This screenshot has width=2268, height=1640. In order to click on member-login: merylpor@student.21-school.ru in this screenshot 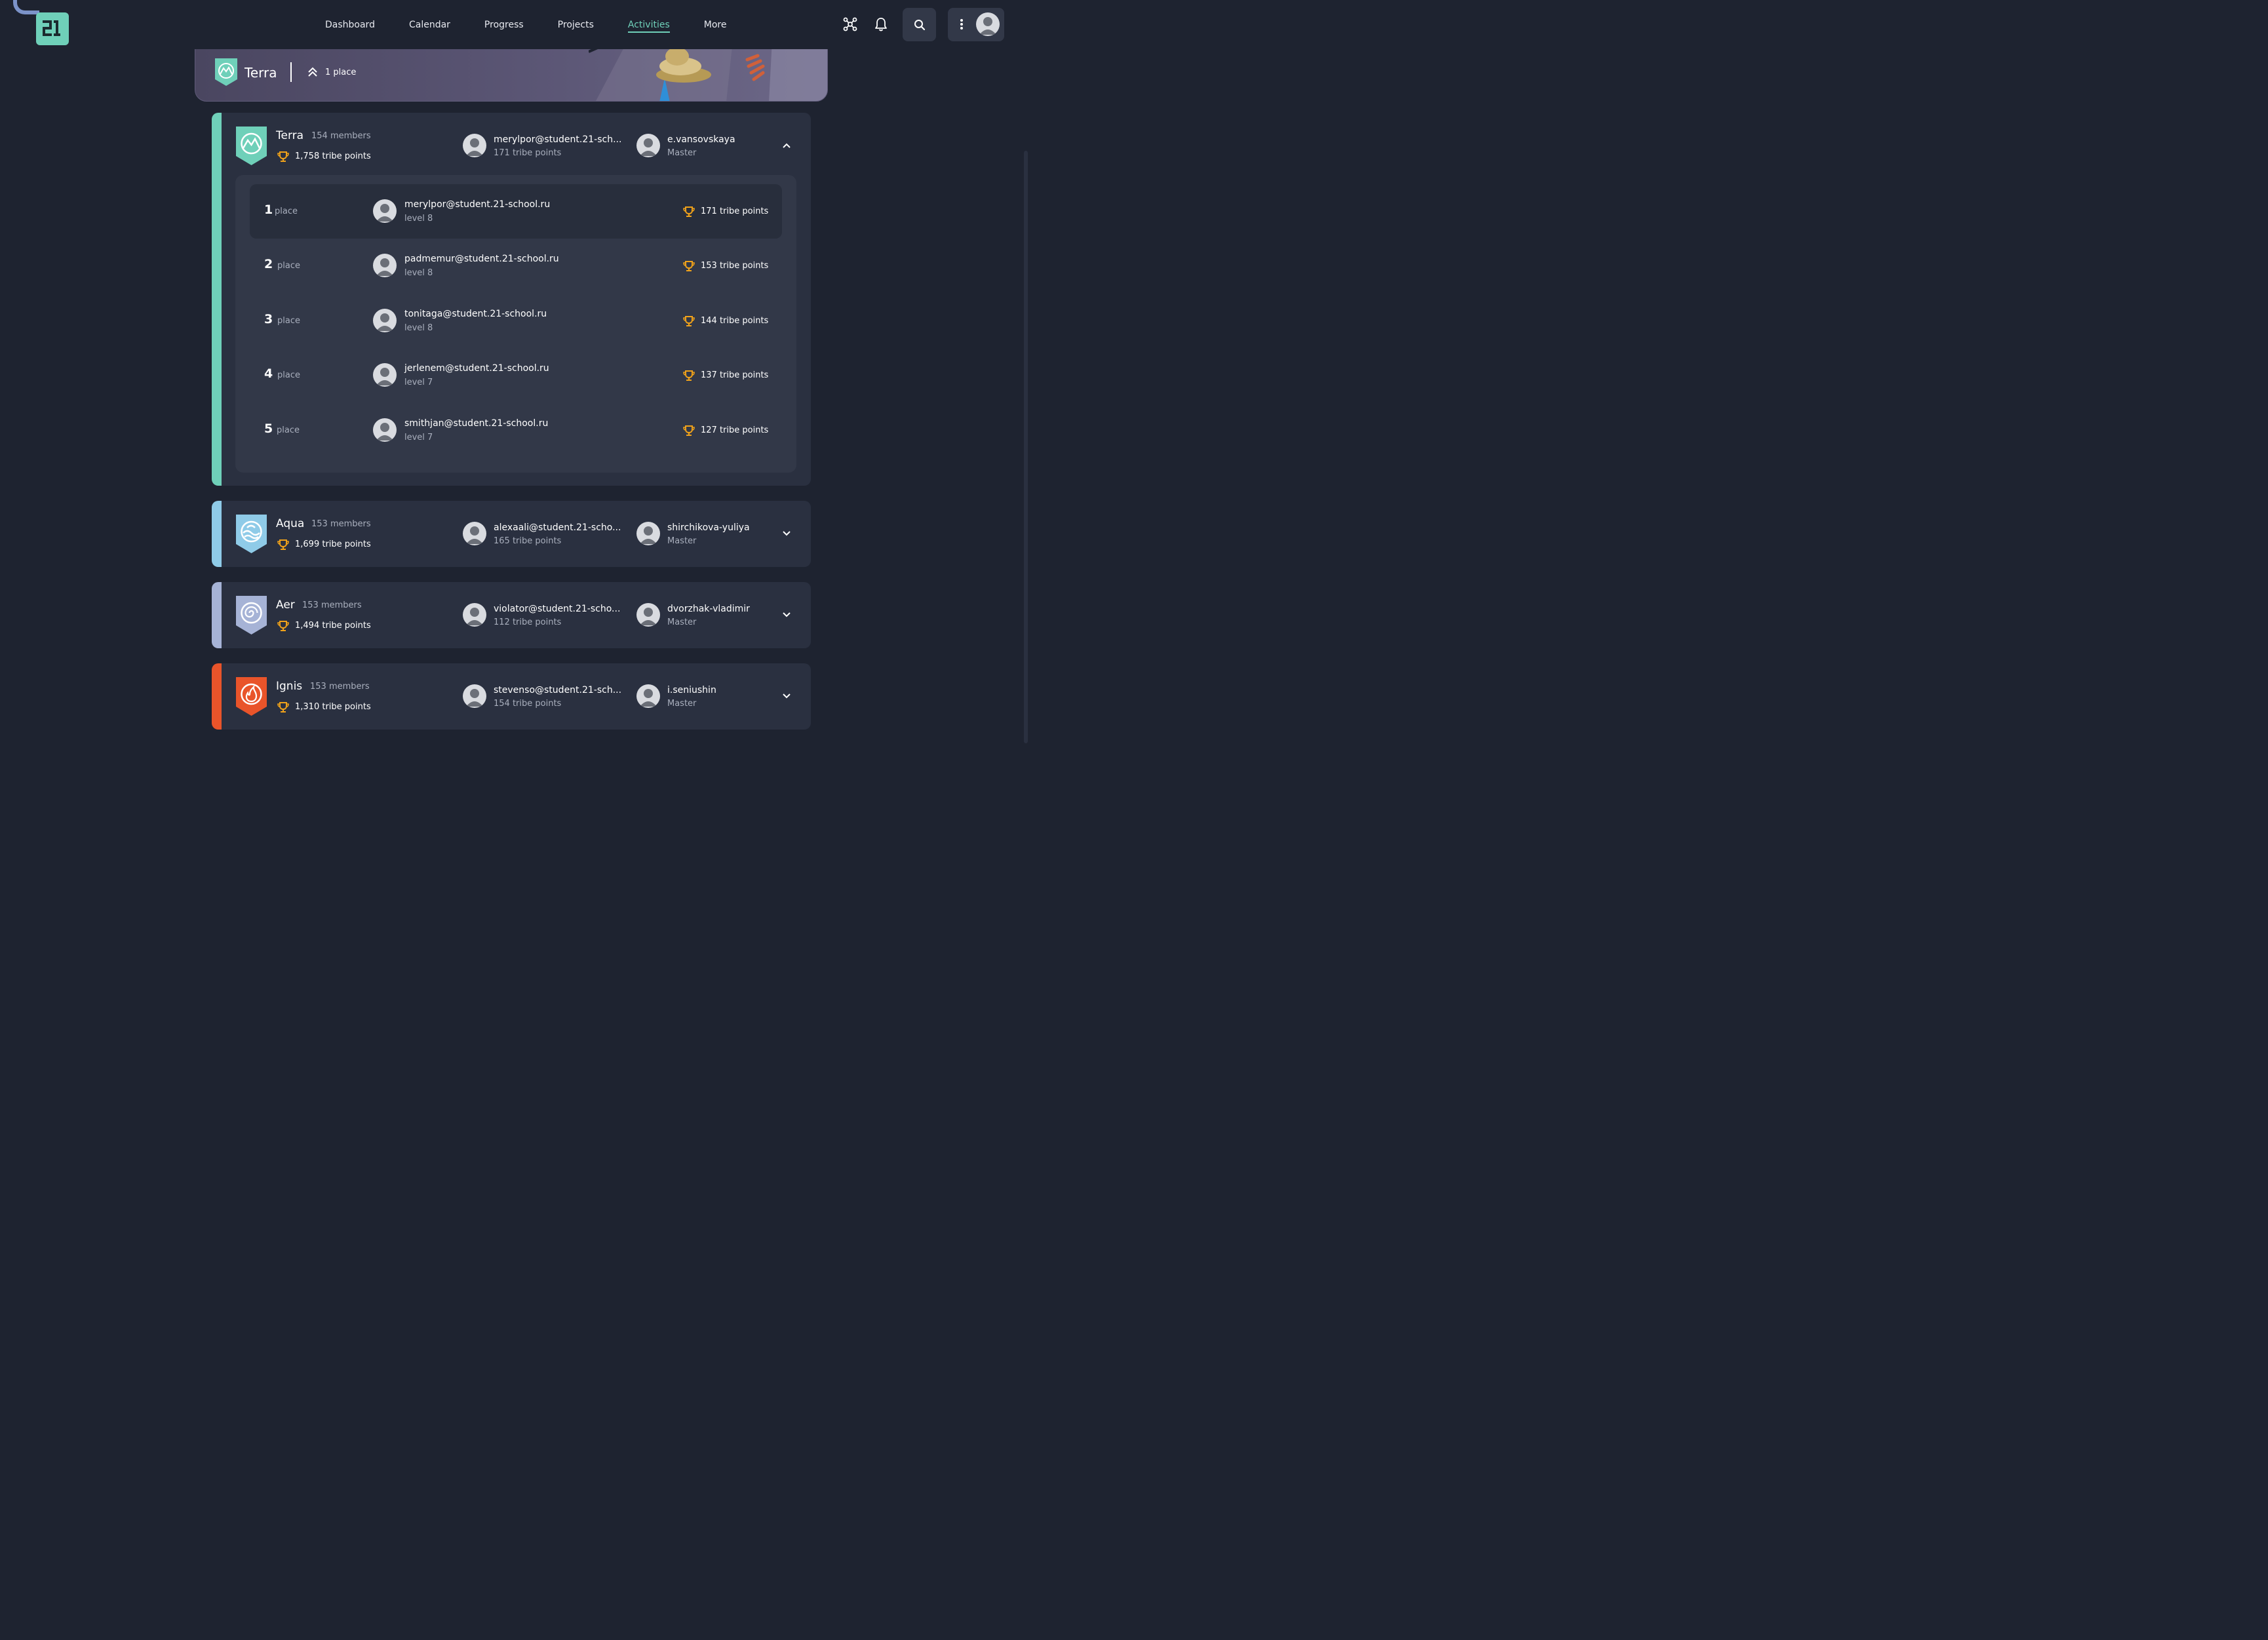, I will do `click(477, 204)`.